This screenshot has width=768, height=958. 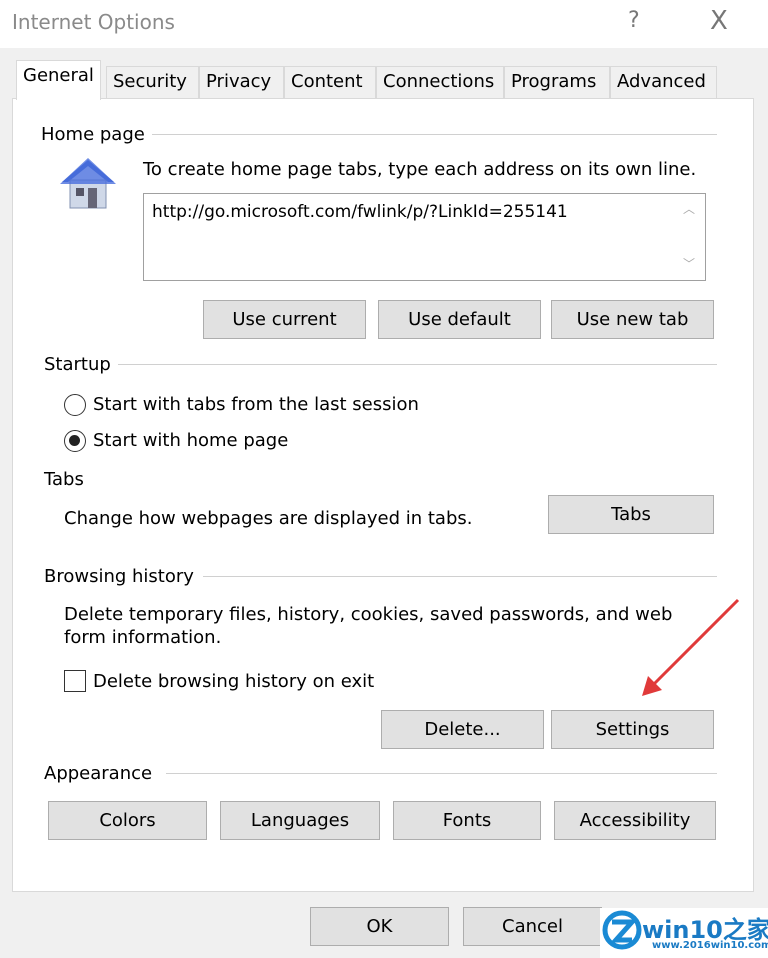 I want to click on delete-on-exit-checkbox, so click(x=75, y=681).